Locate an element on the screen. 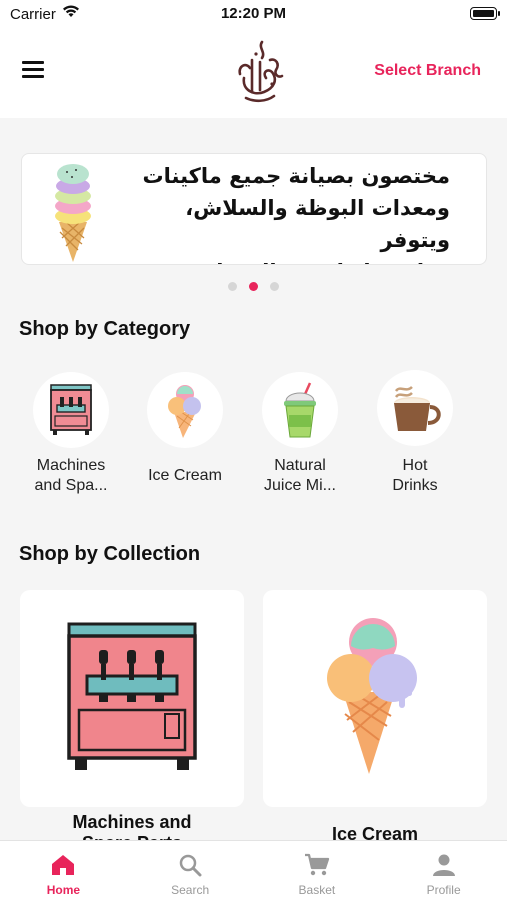 The width and height of the screenshot is (507, 900). juice-icon is located at coordinates (300, 410).